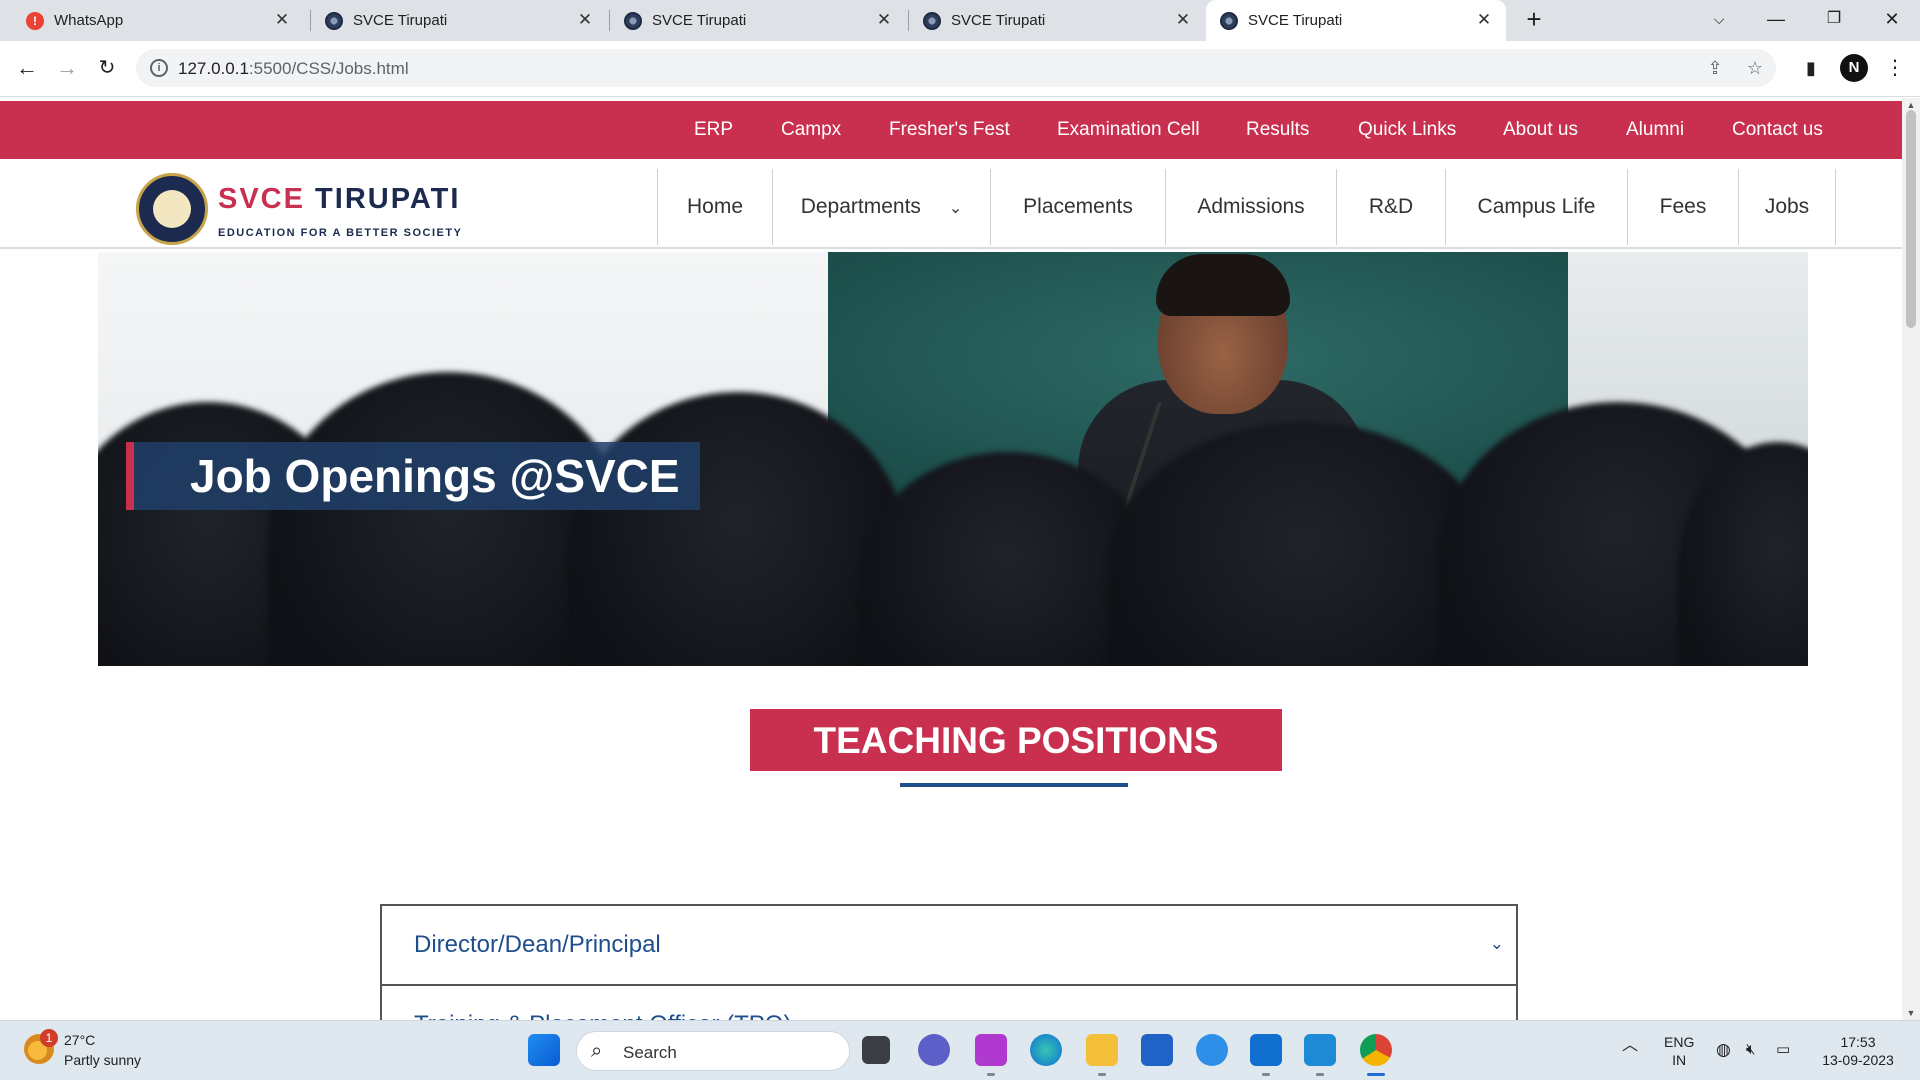  What do you see at coordinates (1715, 68) in the screenshot?
I see `share-icon: ⇪` at bounding box center [1715, 68].